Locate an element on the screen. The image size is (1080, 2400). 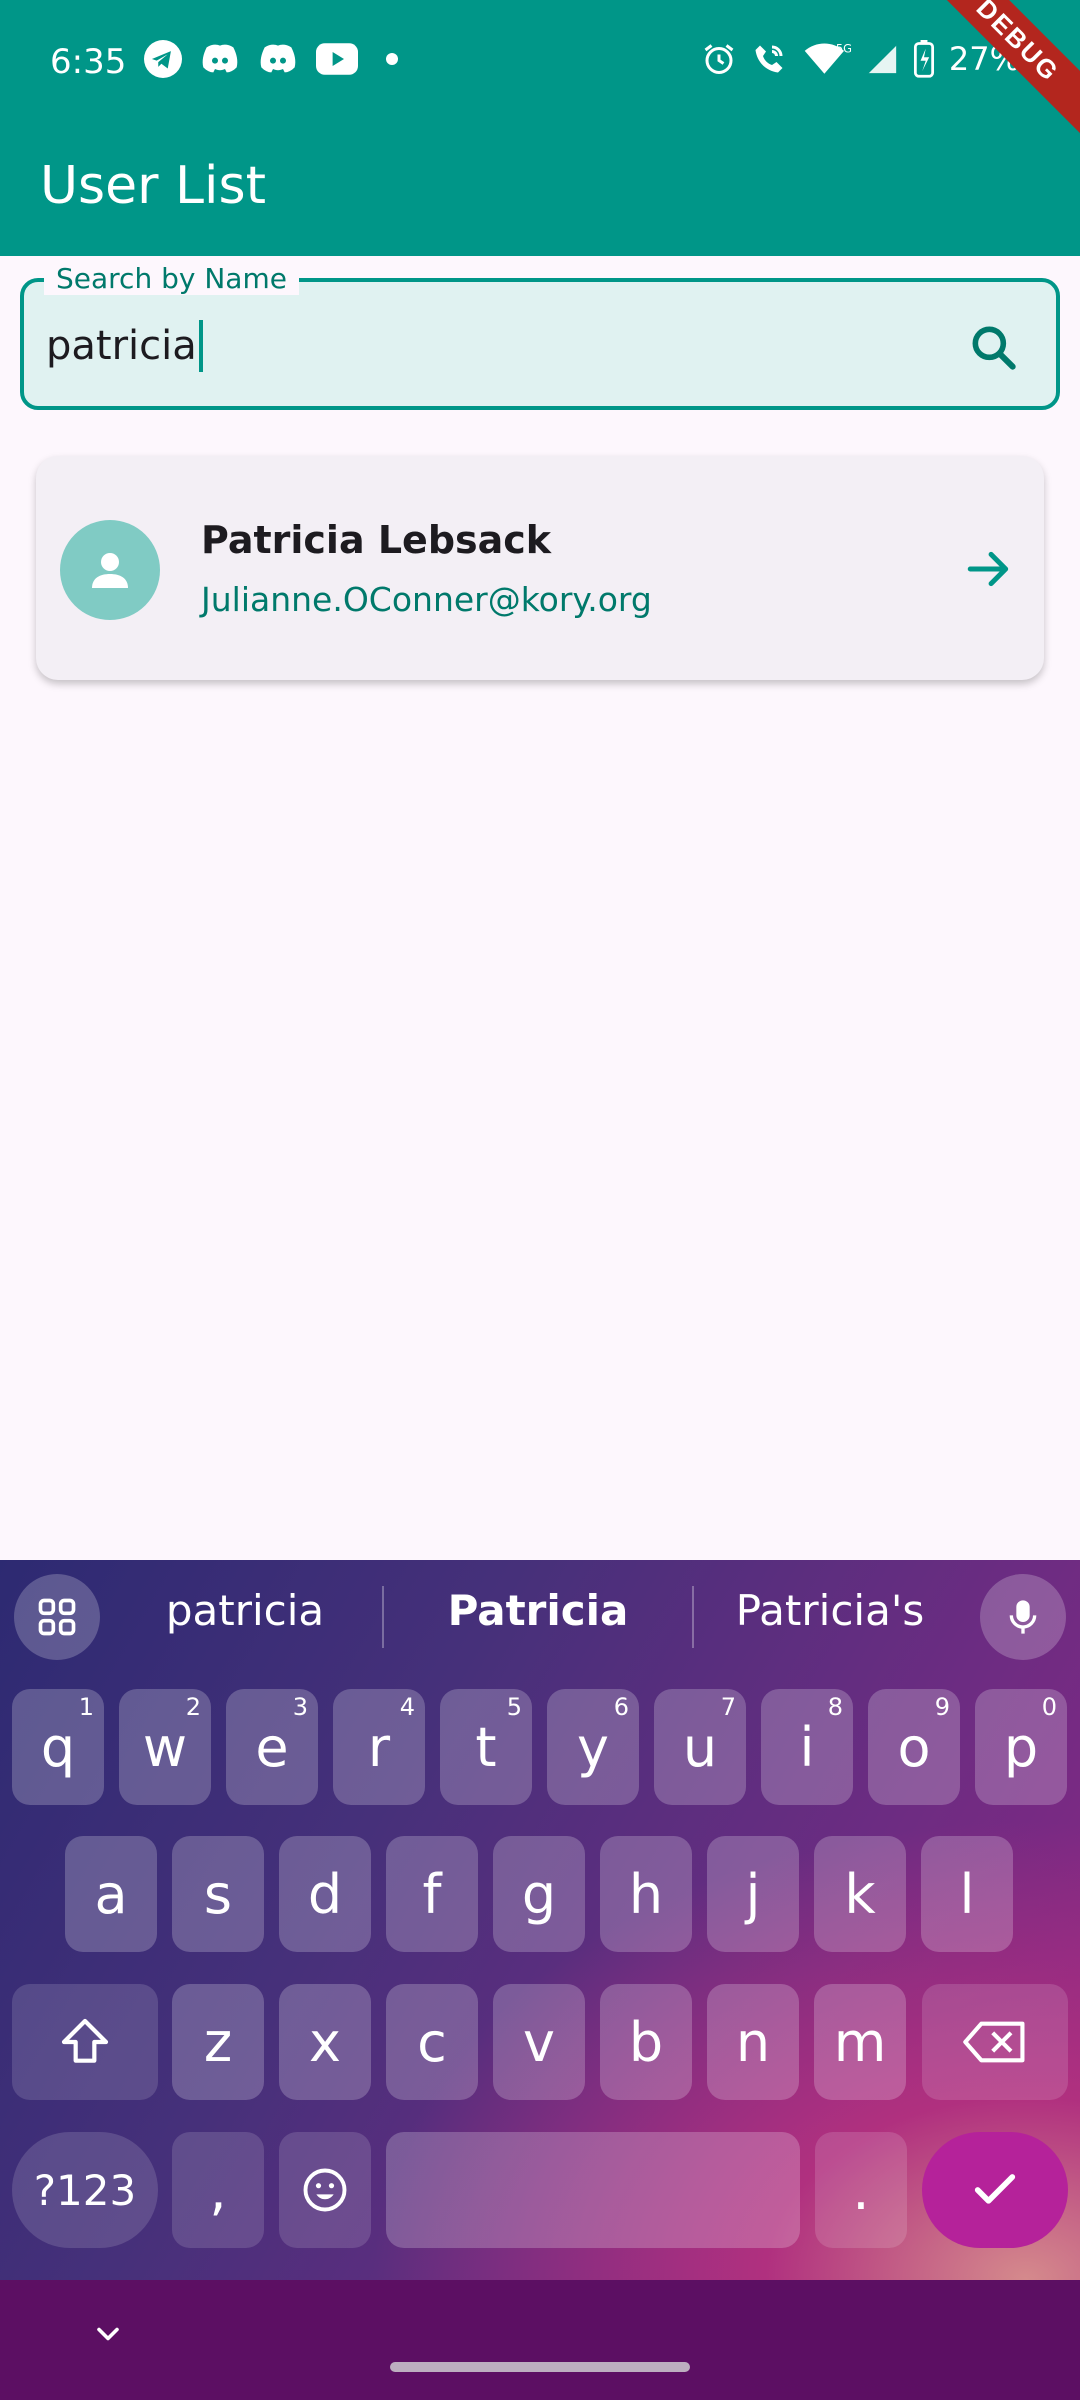
key-label: k is located at coordinates (860, 1894).